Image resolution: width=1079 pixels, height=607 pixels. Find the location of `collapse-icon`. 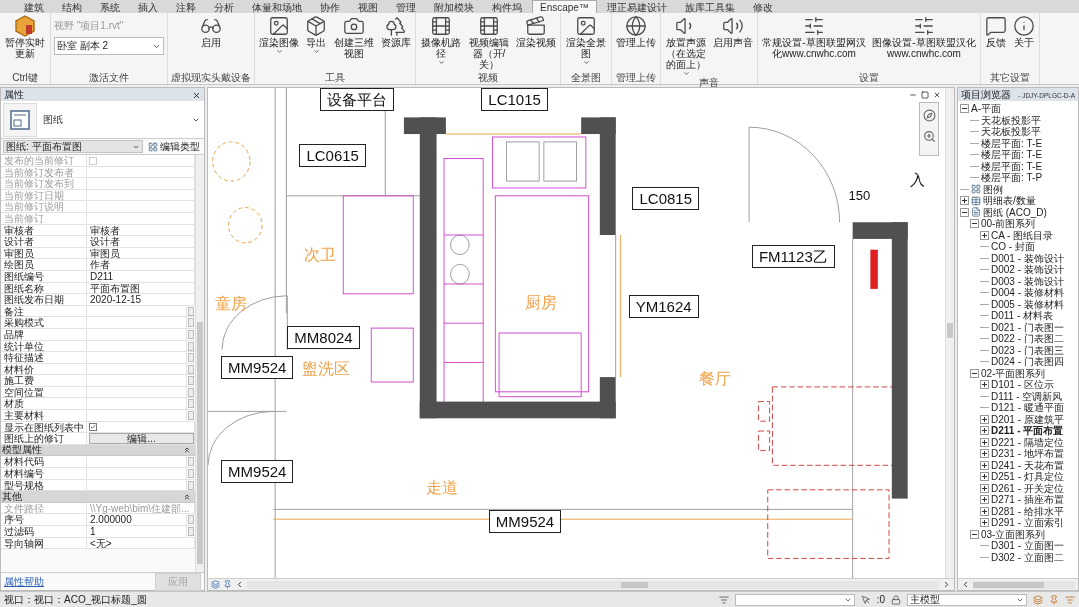

collapse-icon is located at coordinates (974, 534).